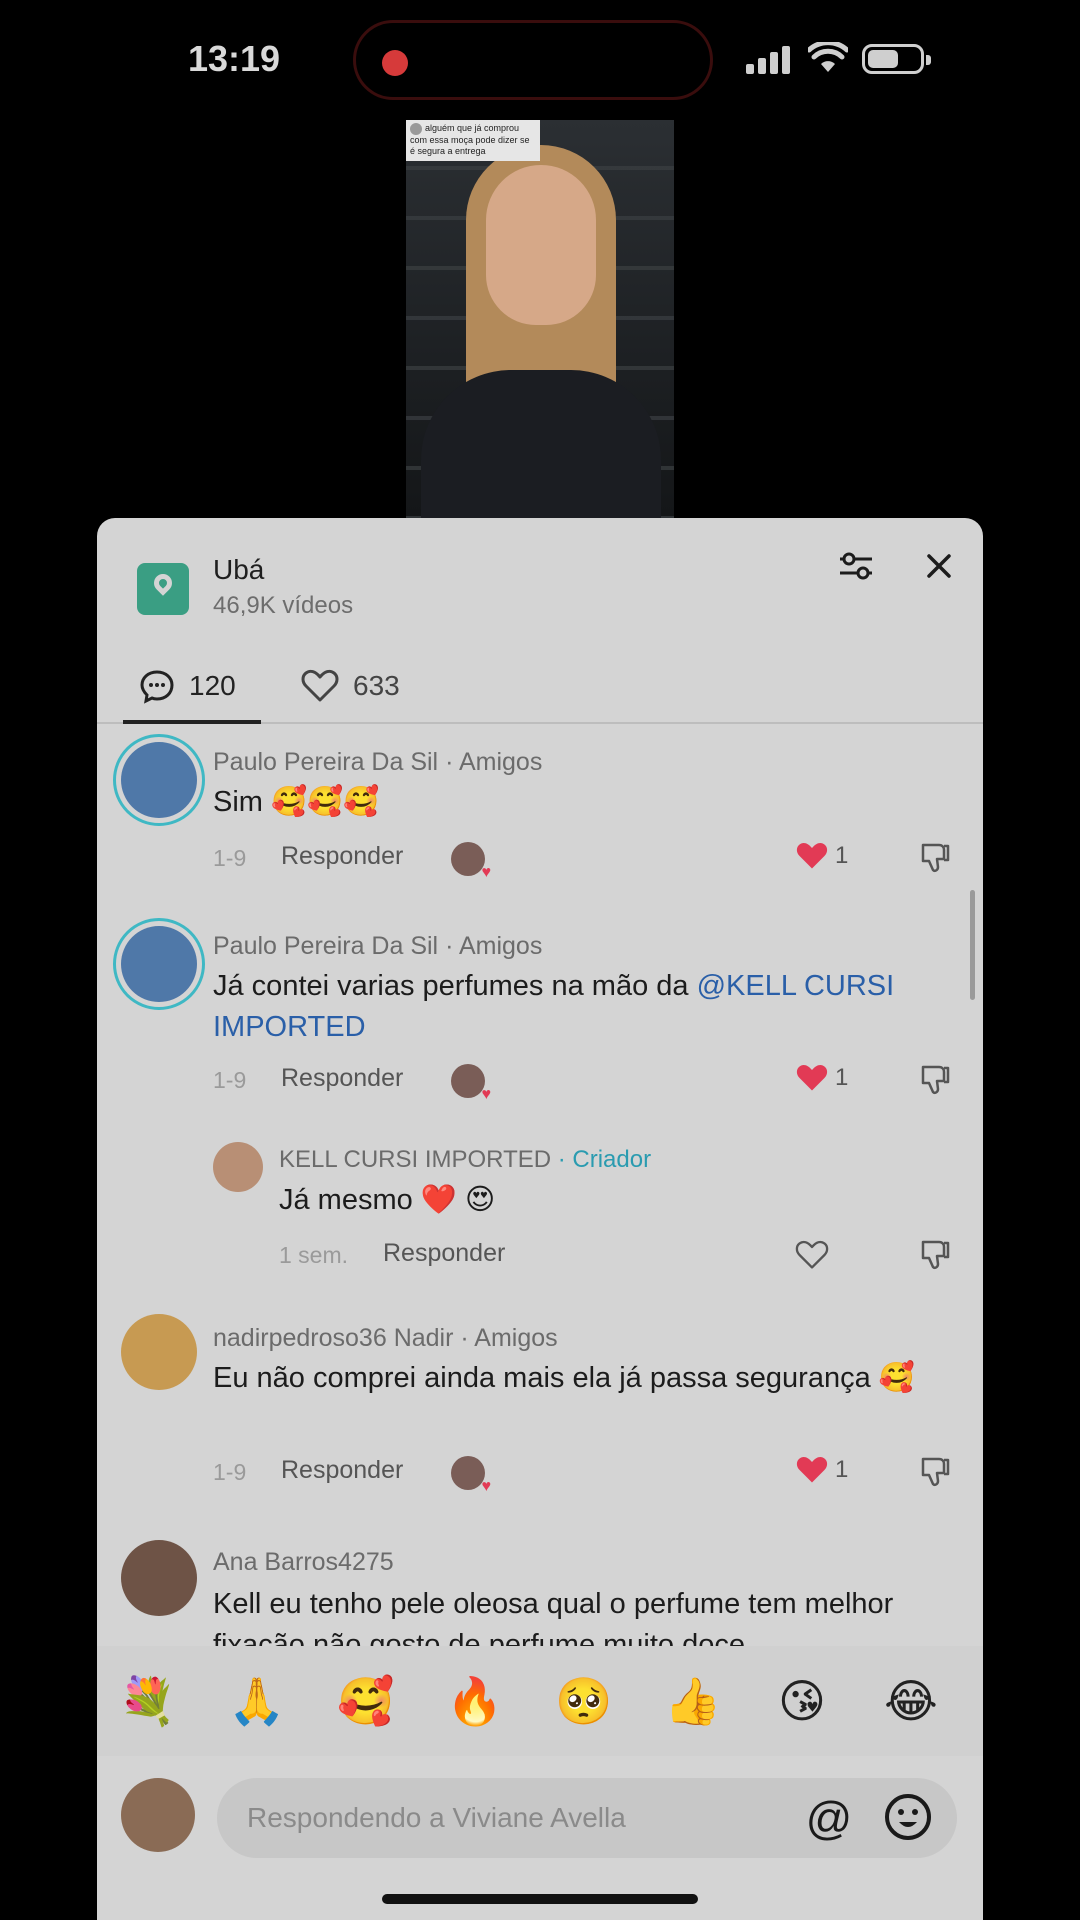  What do you see at coordinates (908, 1817) in the screenshot?
I see `emoji-picker-icon` at bounding box center [908, 1817].